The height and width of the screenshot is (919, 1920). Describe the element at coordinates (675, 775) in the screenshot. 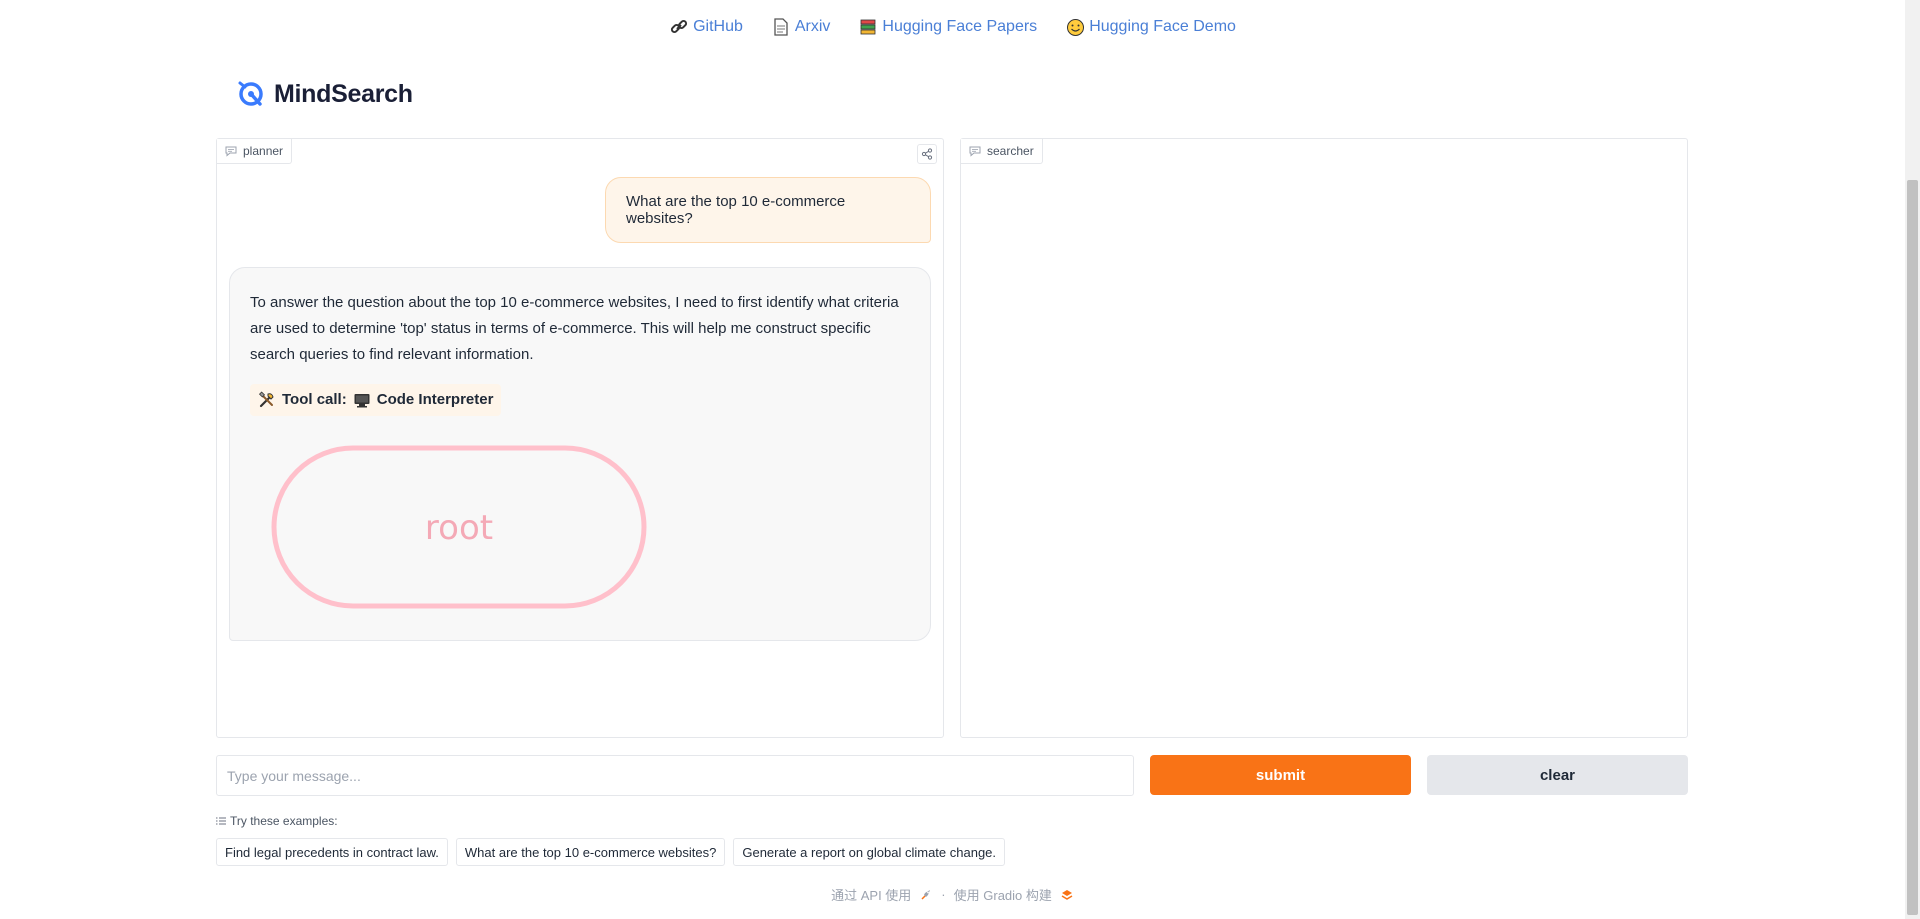

I see `message-input` at that location.